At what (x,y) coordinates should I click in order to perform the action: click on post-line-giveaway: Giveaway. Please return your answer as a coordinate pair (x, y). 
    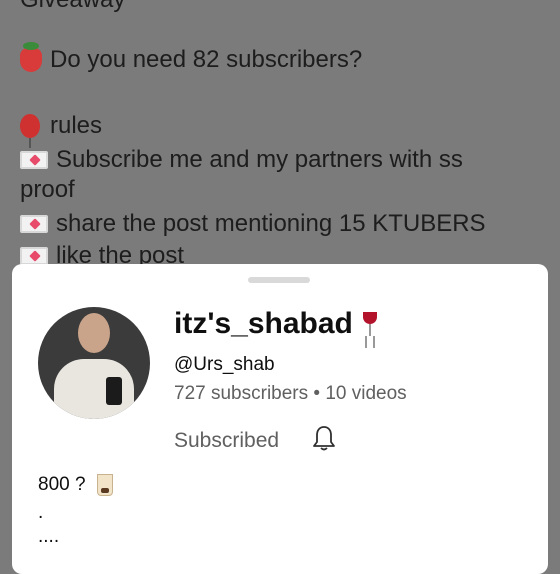
    Looking at the image, I should click on (72, 7).